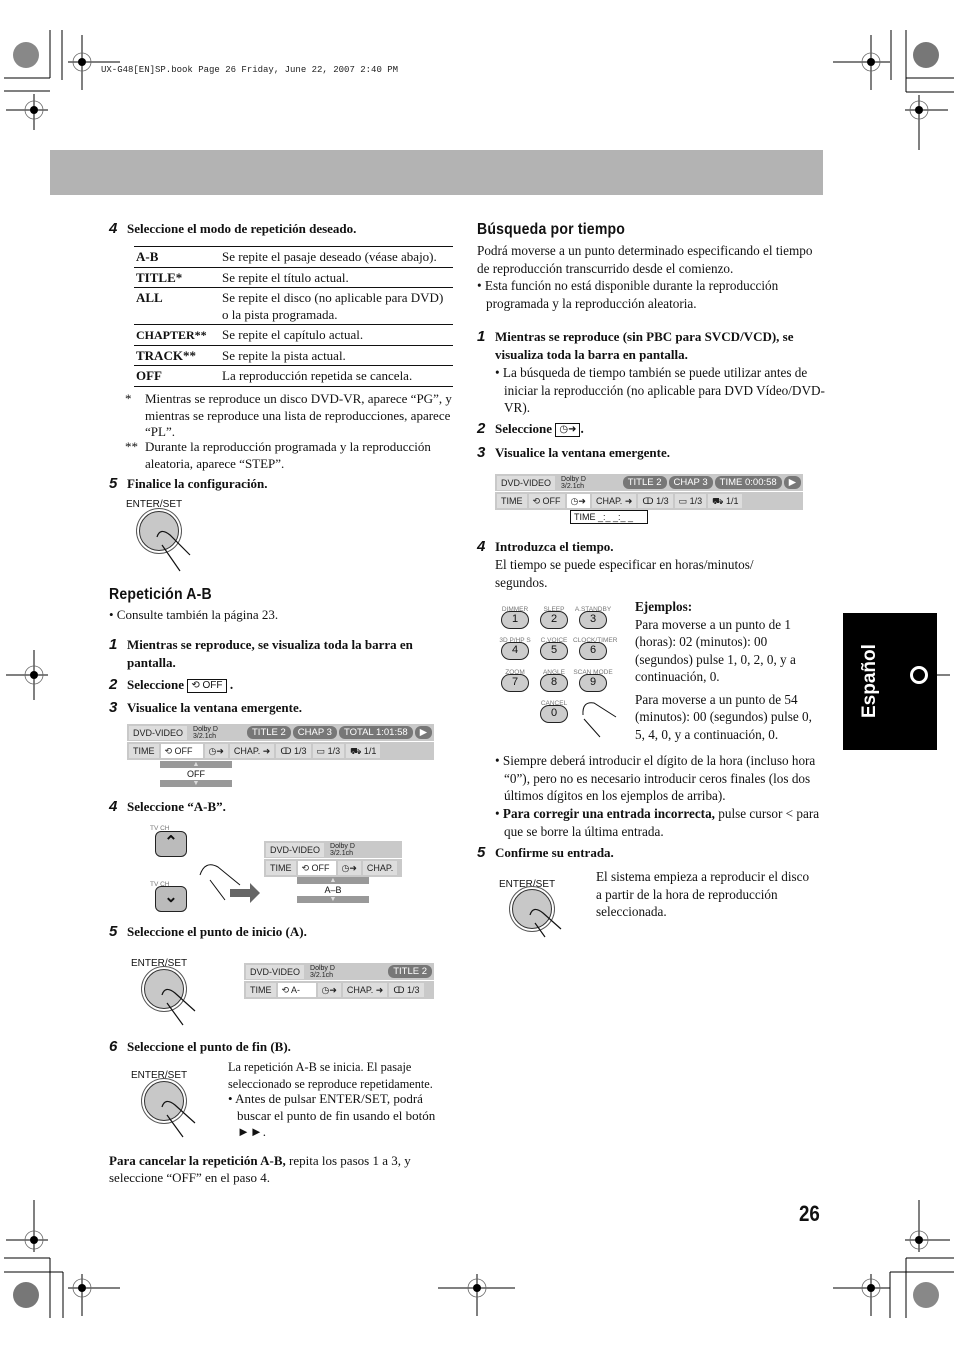 This screenshot has height=1351, width=954. What do you see at coordinates (171, 899) in the screenshot?
I see `tv-ch-down-button: ⌄` at bounding box center [171, 899].